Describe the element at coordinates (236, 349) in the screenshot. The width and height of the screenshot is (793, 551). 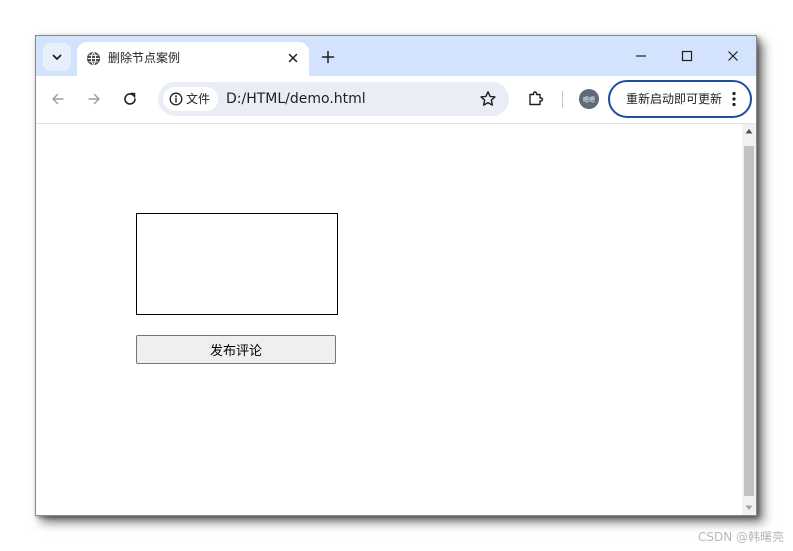
I see `publish-comment-button: 发布评论` at that location.